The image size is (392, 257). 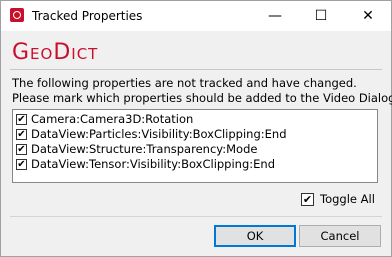 What do you see at coordinates (307, 199) in the screenshot?
I see `toggle-all-check-icon: ✔` at bounding box center [307, 199].